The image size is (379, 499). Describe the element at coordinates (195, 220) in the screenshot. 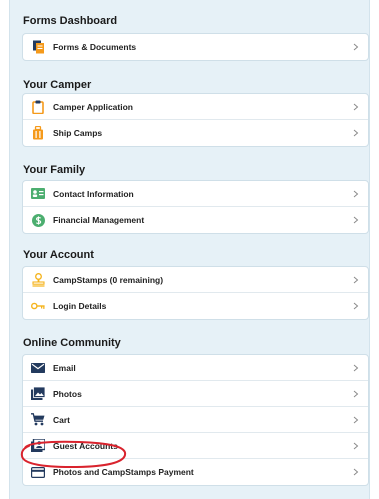

I see `menu-item-financial-management: Financial Management` at that location.